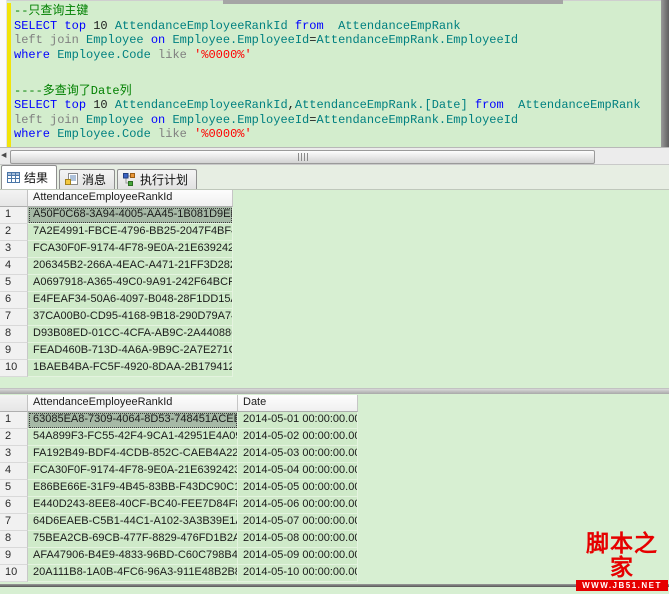 The width and height of the screenshot is (669, 594). What do you see at coordinates (9, 75) in the screenshot?
I see `change-tracking-bar` at bounding box center [9, 75].